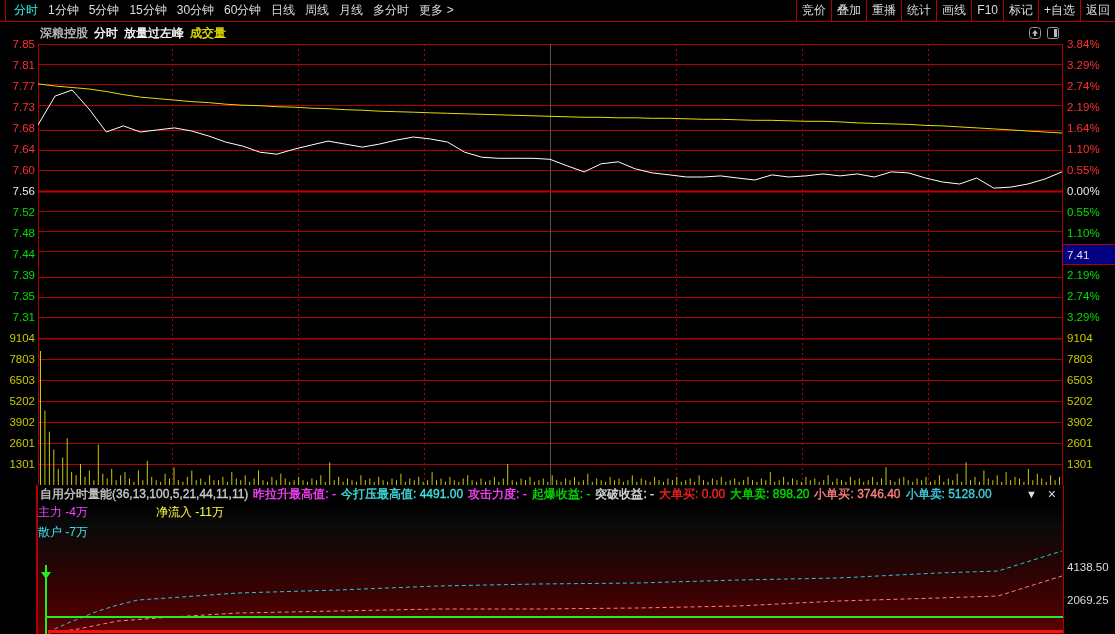 Image resolution: width=1115 pixels, height=634 pixels. I want to click on indicator-value: 突破收益: -, so click(625, 494).